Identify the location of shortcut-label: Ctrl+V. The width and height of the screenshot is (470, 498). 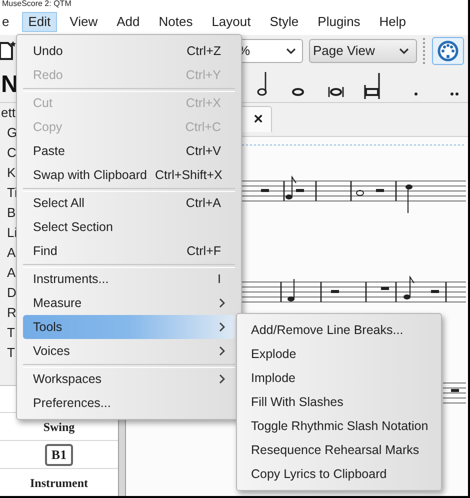
(203, 151).